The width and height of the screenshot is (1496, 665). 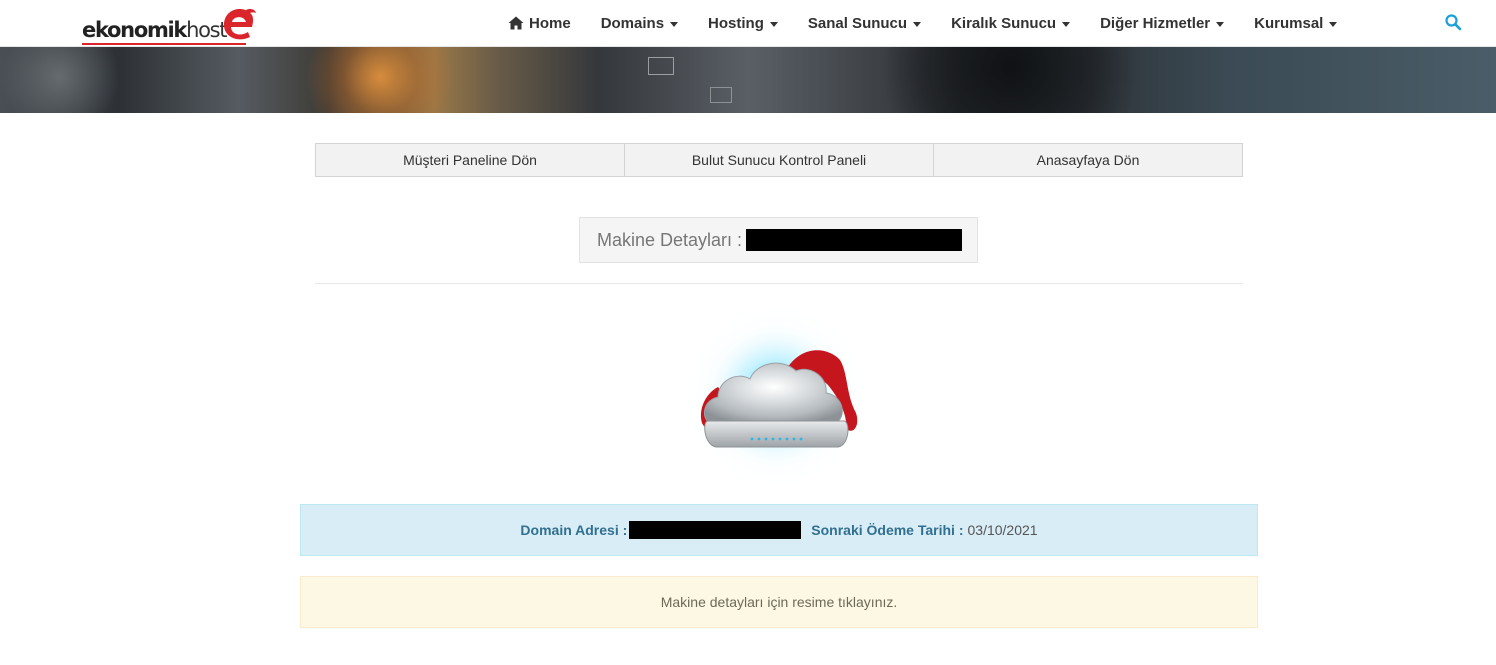 I want to click on nav-kiralik-sunucu: Kiralık Sunucu, so click(x=1011, y=23).